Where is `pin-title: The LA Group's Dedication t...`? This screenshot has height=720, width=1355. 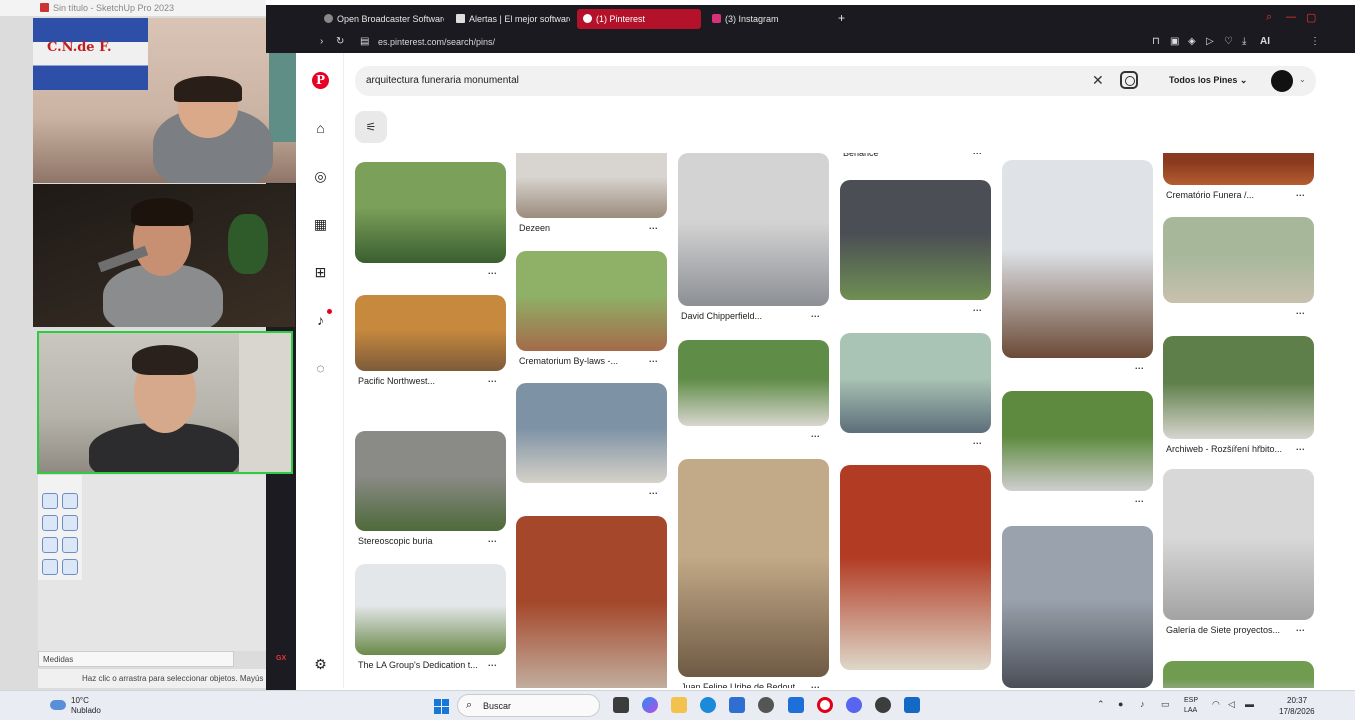 pin-title: The LA Group's Dedication t... is located at coordinates (422, 665).